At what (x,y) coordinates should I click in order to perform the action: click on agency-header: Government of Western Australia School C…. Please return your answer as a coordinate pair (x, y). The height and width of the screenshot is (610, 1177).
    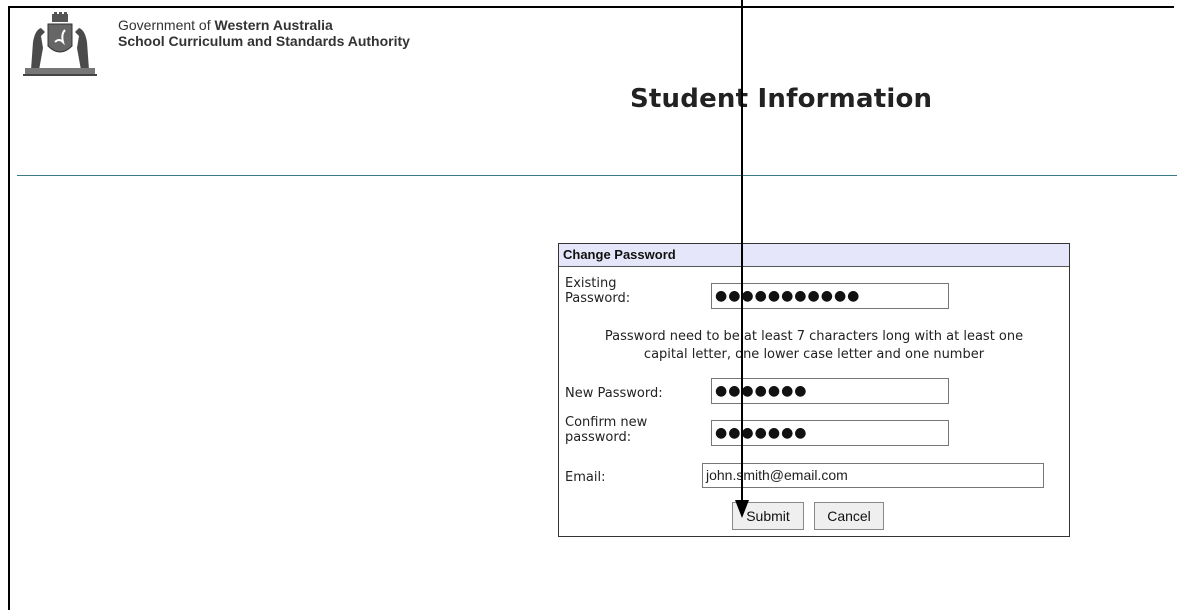
    Looking at the image, I should click on (264, 33).